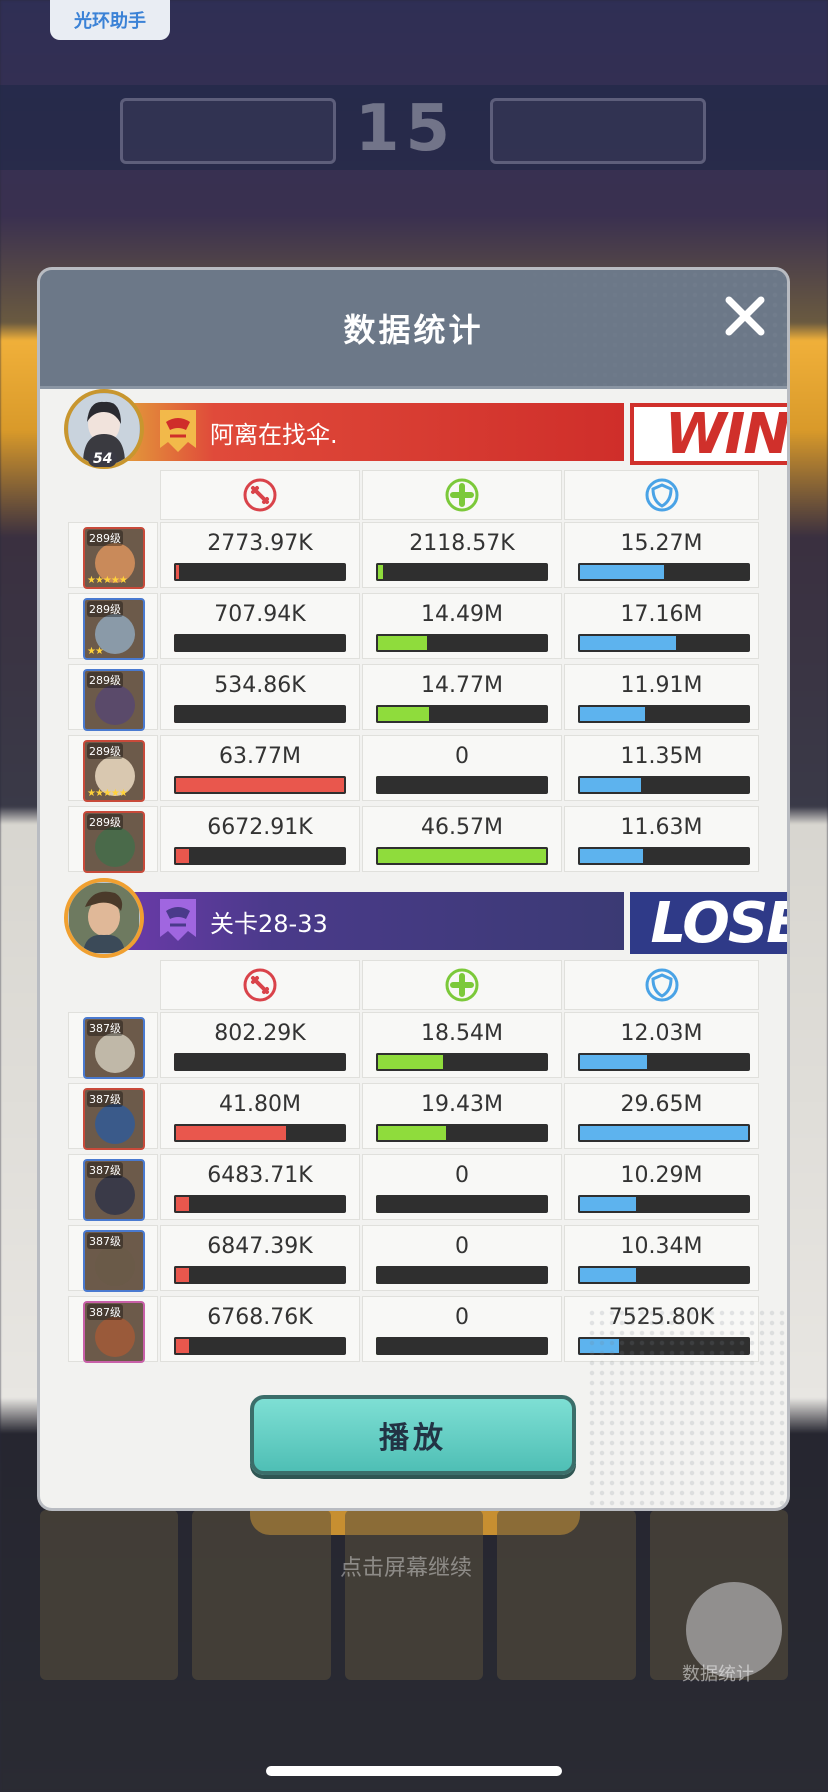 The height and width of the screenshot is (1792, 828). I want to click on damage-cell: 41.80M, so click(260, 1116).